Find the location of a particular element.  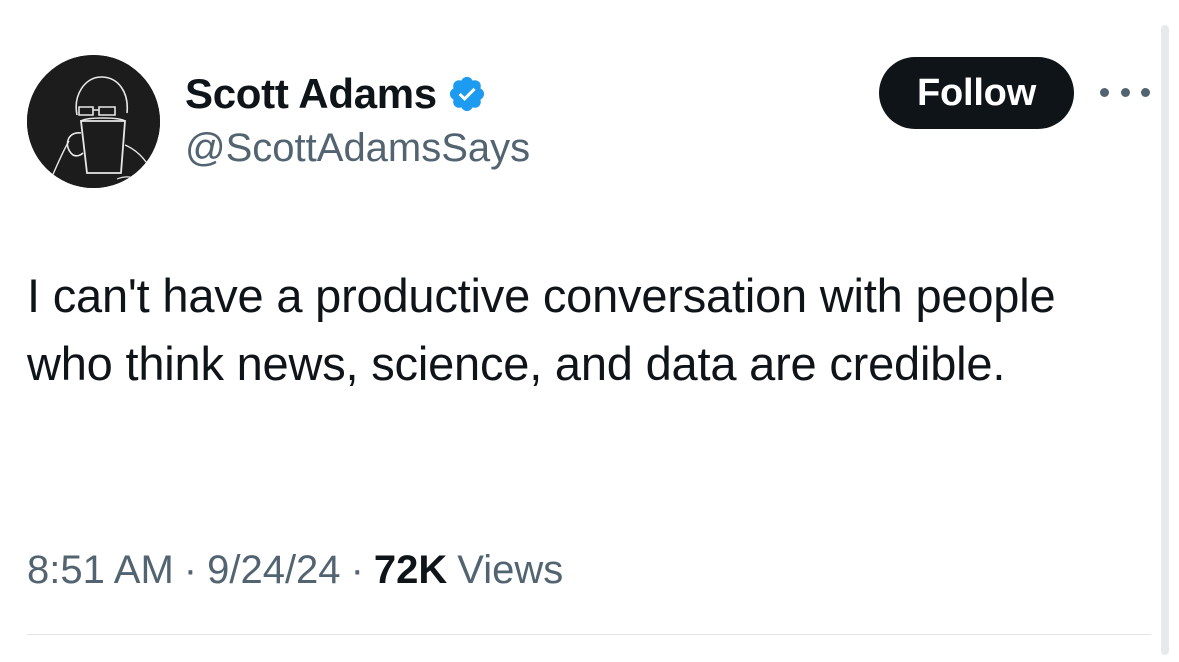

follow-button: Follow is located at coordinates (976, 93).